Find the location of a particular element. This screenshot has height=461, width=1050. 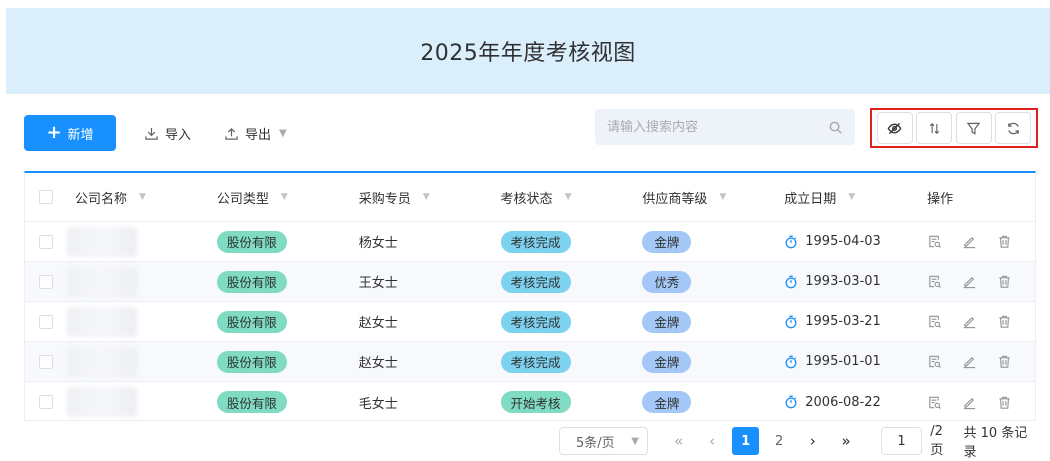

page-number-current: 1 is located at coordinates (745, 441).